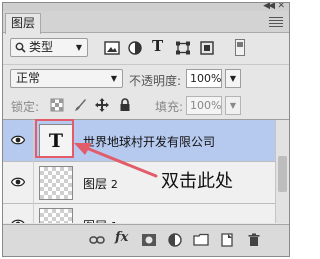  I want to click on search-icon, so click(20, 47).